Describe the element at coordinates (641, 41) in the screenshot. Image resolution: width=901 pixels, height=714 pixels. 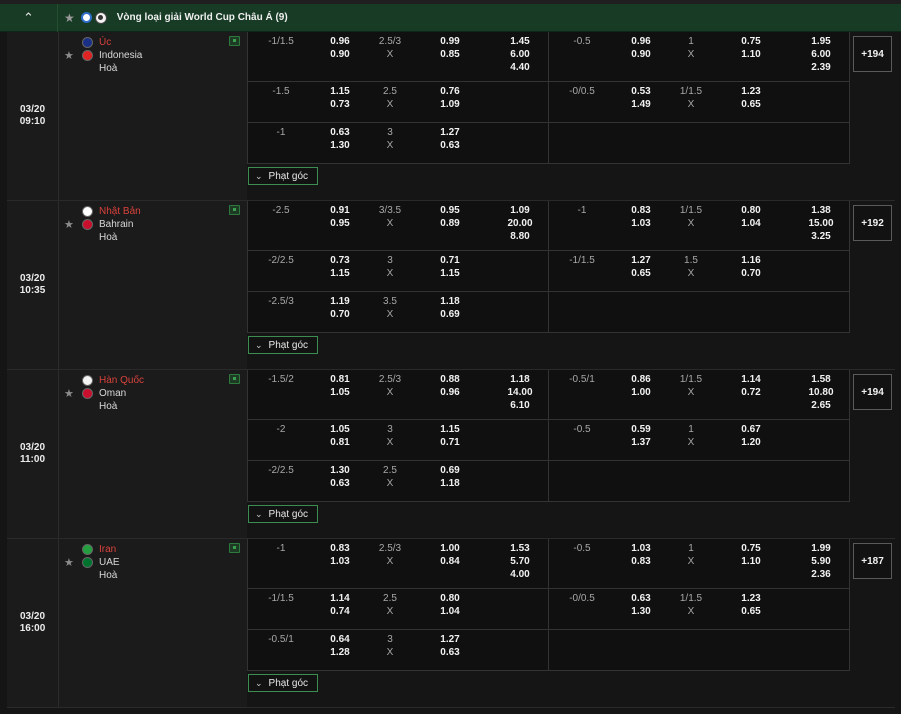
I see `handicap-odd-home: 0.96` at that location.